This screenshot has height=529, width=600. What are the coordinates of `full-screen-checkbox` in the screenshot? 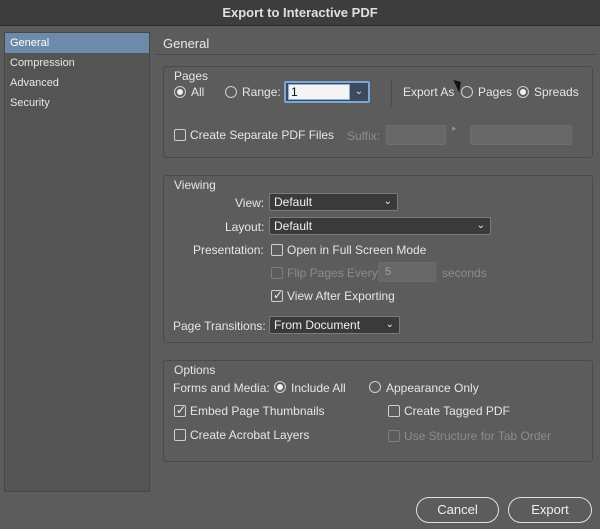 It's located at (277, 250).